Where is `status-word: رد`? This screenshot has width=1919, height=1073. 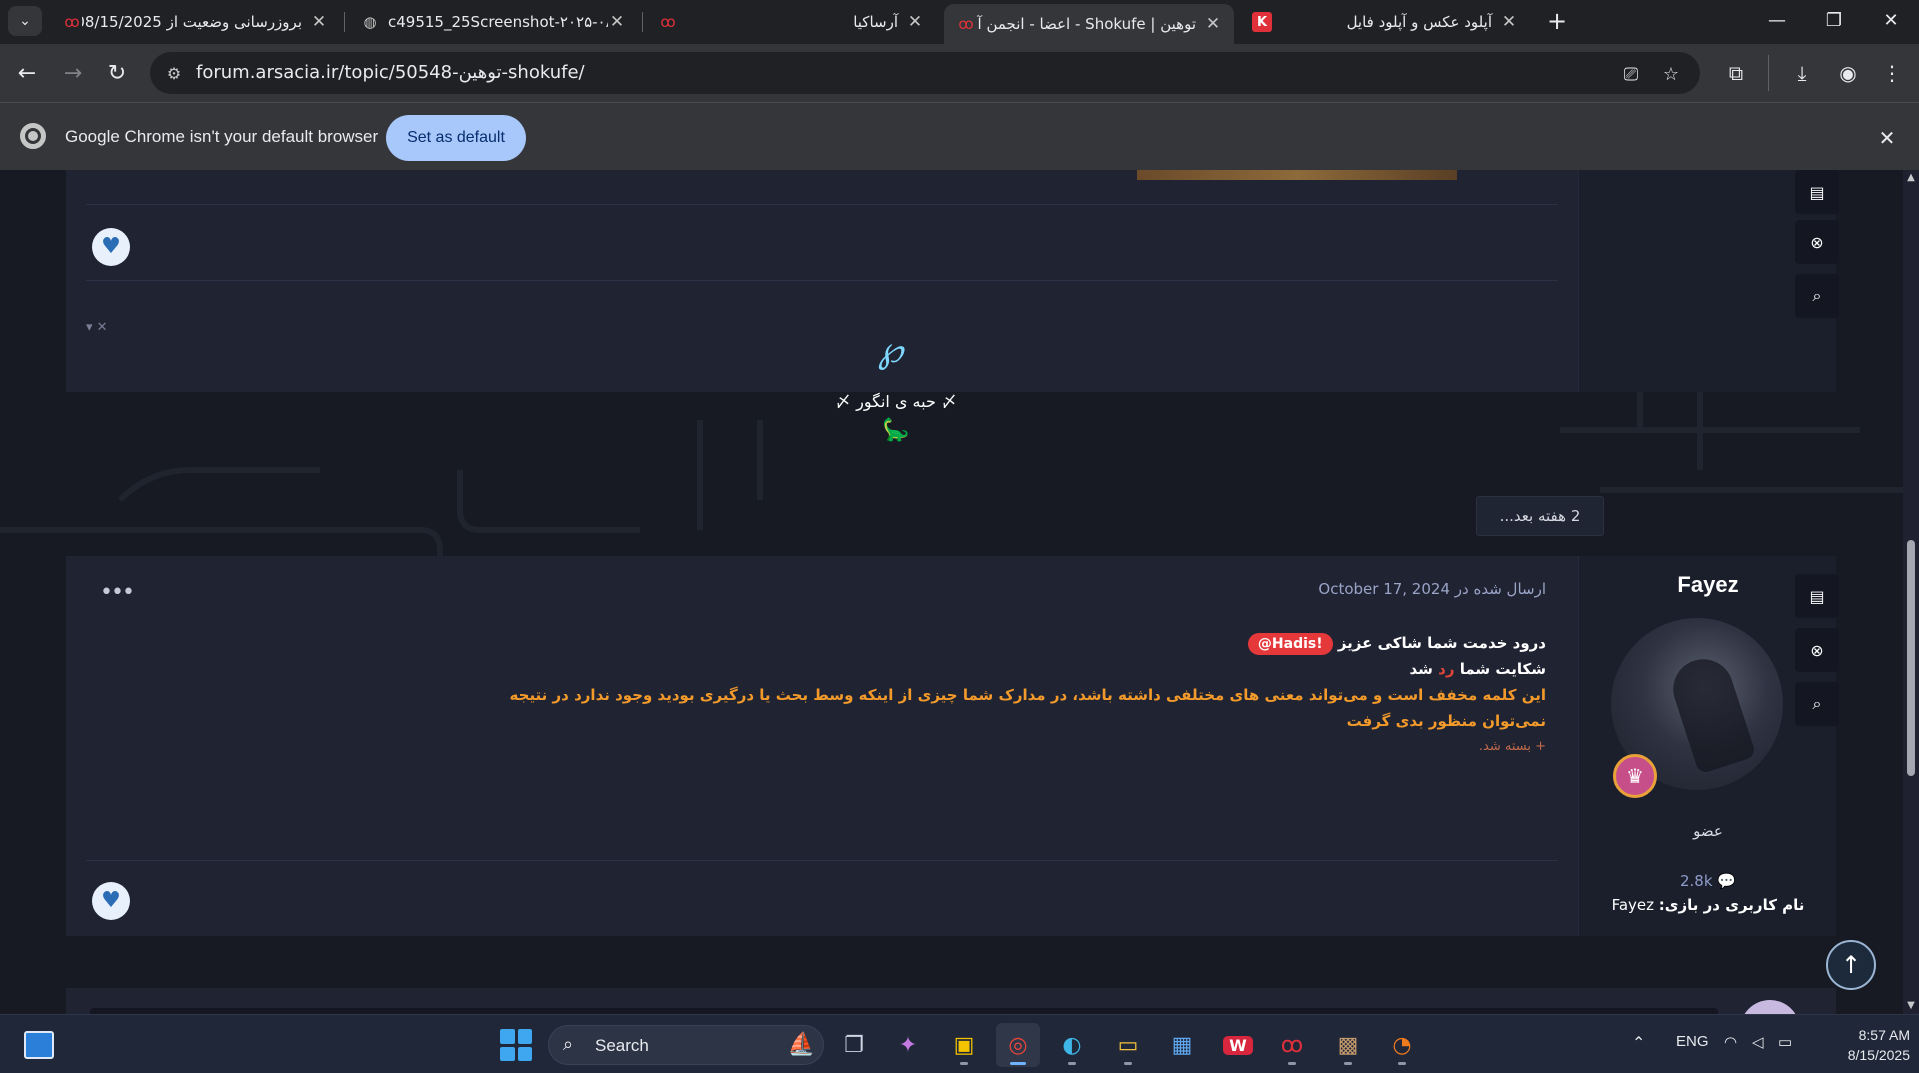
status-word: رد is located at coordinates (1446, 669).